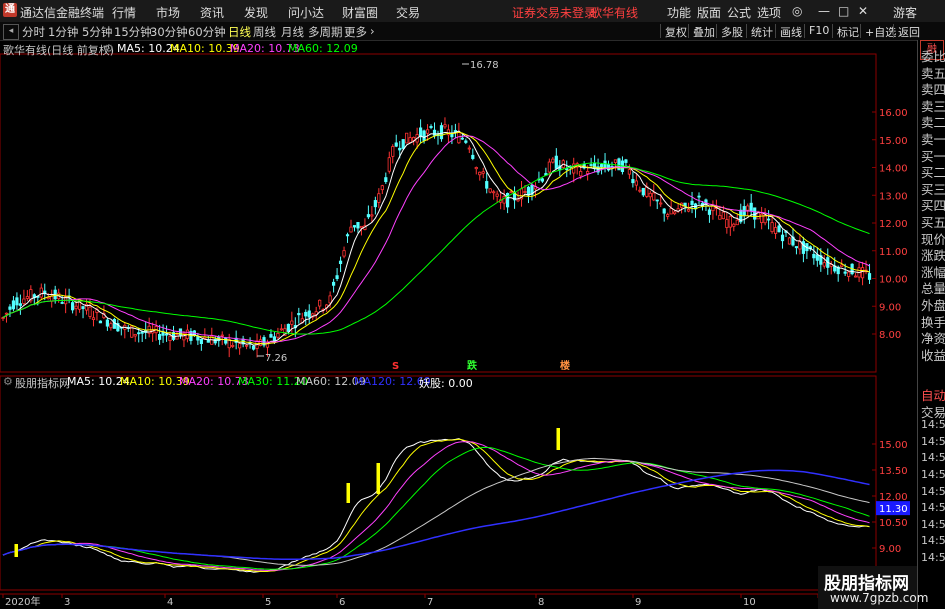  Describe the element at coordinates (97, 32) in the screenshot. I see `period-5min: 5分钟` at that location.